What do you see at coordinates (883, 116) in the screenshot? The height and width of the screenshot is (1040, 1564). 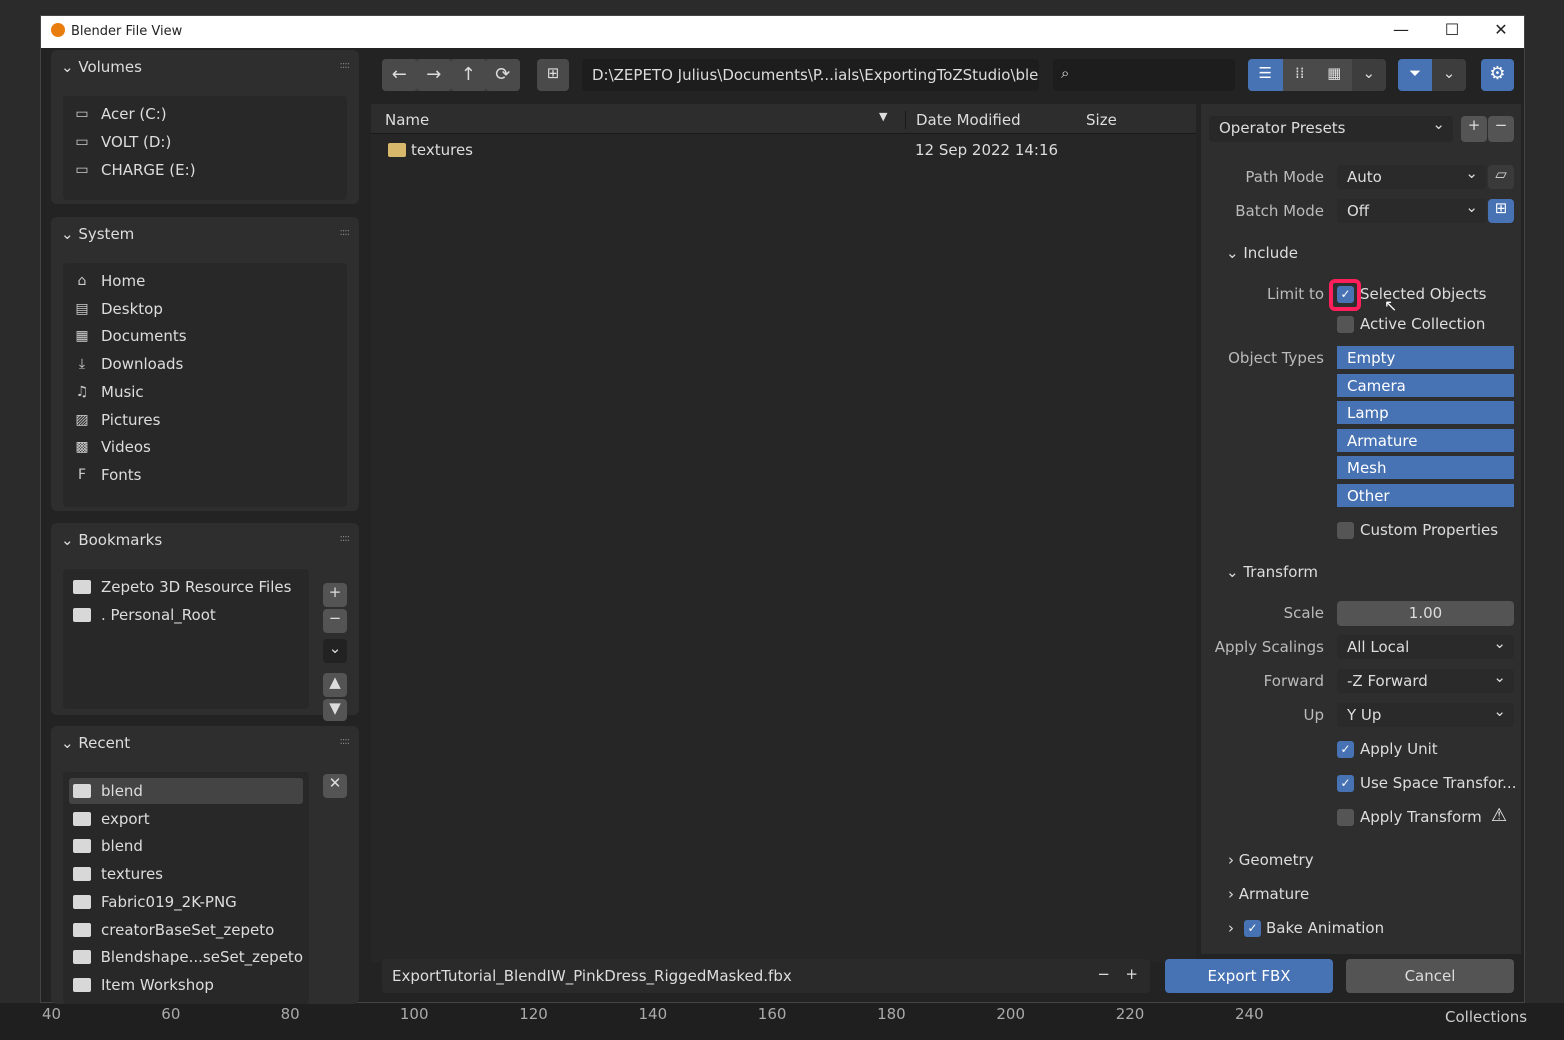 I see `sort-descending-icon: ▼` at bounding box center [883, 116].